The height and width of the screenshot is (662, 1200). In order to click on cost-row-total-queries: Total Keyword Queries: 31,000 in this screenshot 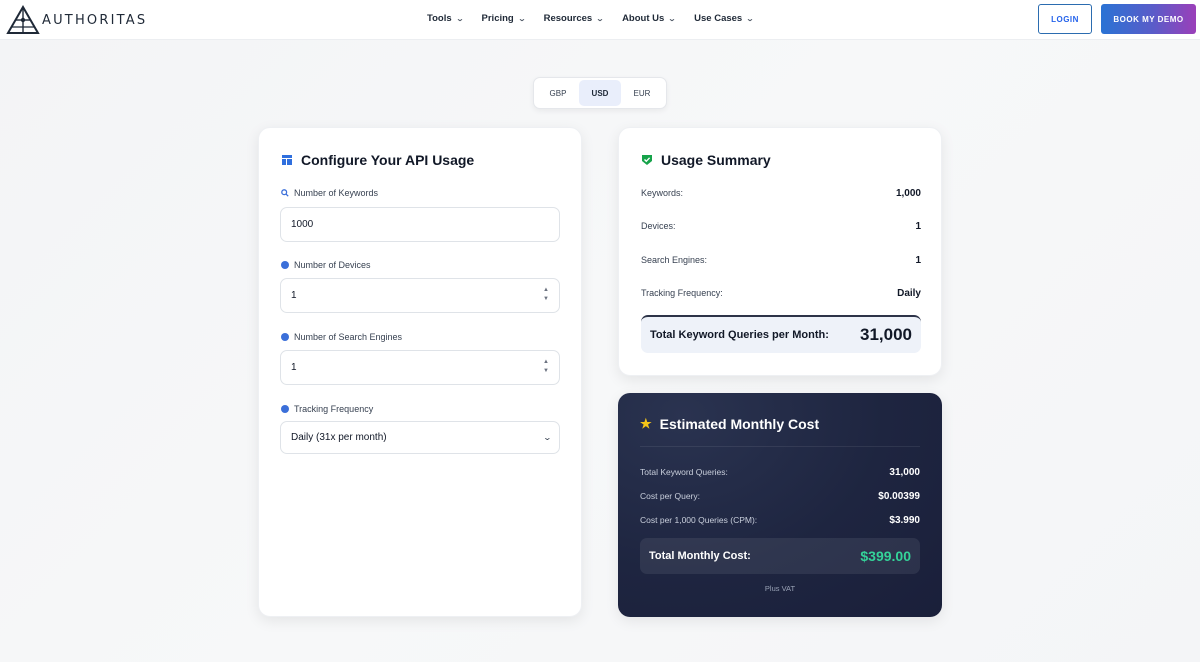, I will do `click(780, 472)`.